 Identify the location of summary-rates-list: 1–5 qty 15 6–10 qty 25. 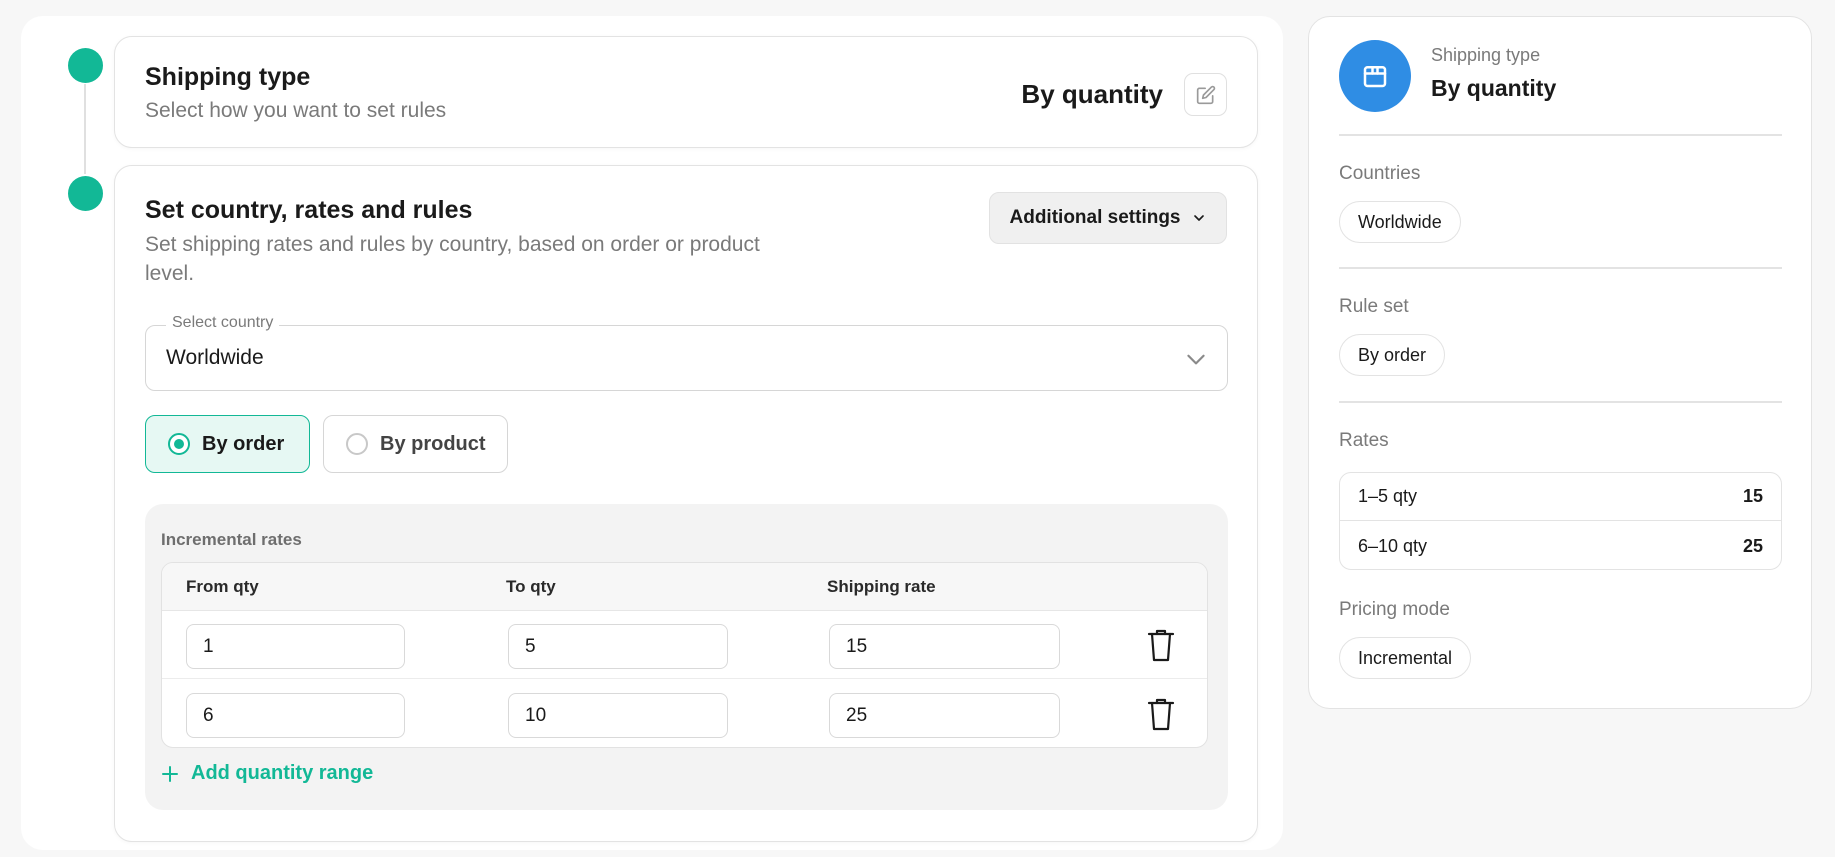
(1560, 521).